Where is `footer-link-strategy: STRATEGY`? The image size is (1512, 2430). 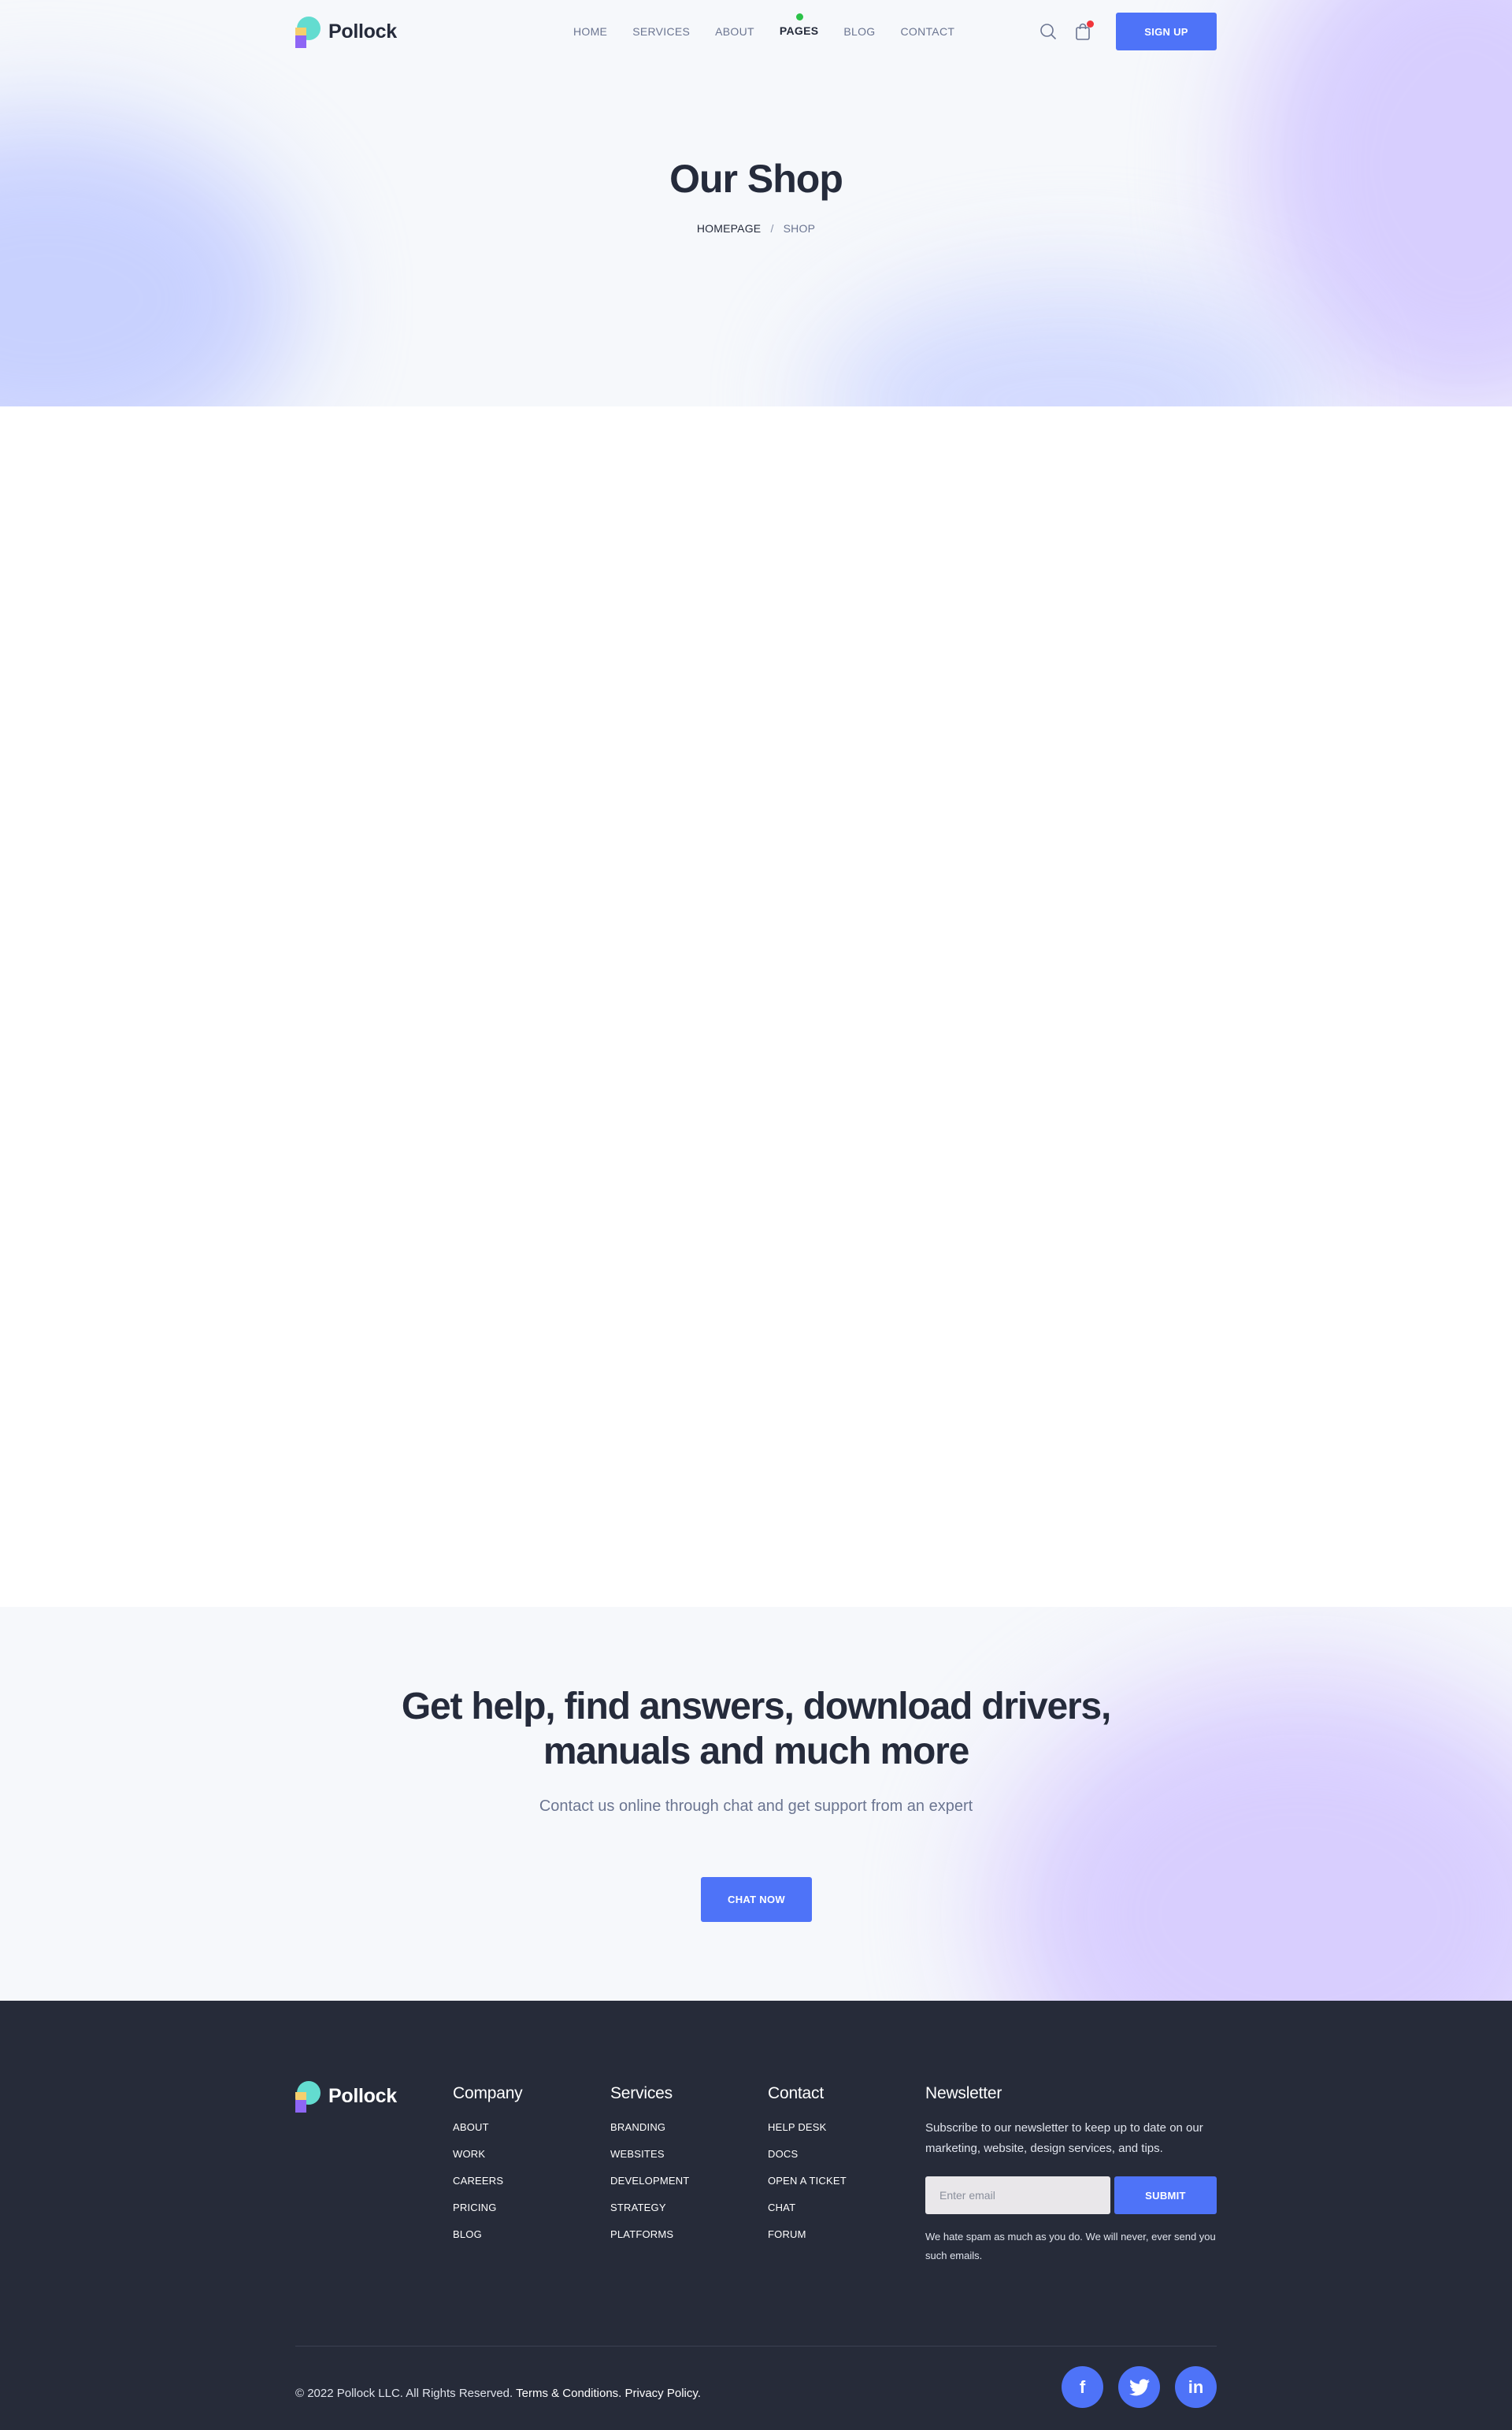 footer-link-strategy: STRATEGY is located at coordinates (649, 2207).